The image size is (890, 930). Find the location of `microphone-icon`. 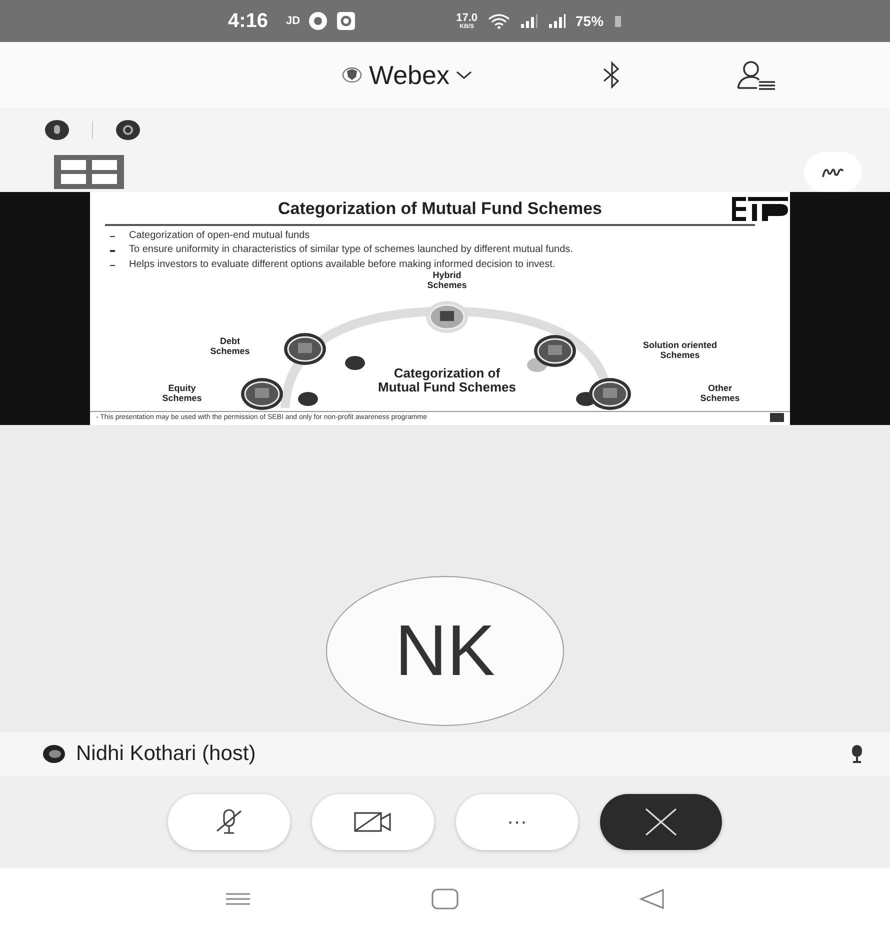

microphone-icon is located at coordinates (857, 754).